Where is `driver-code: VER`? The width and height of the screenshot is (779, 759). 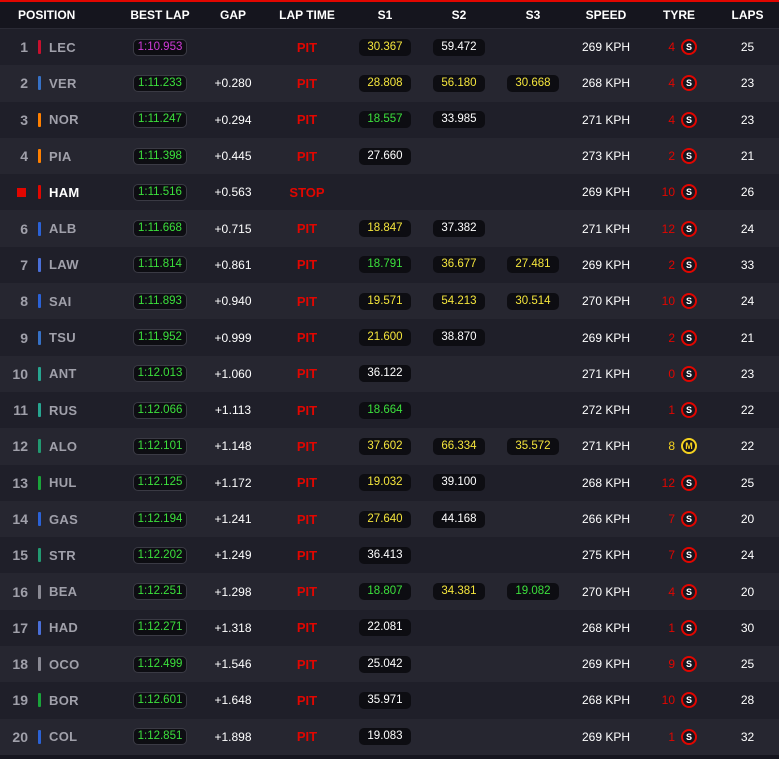
driver-code: VER is located at coordinates (63, 83).